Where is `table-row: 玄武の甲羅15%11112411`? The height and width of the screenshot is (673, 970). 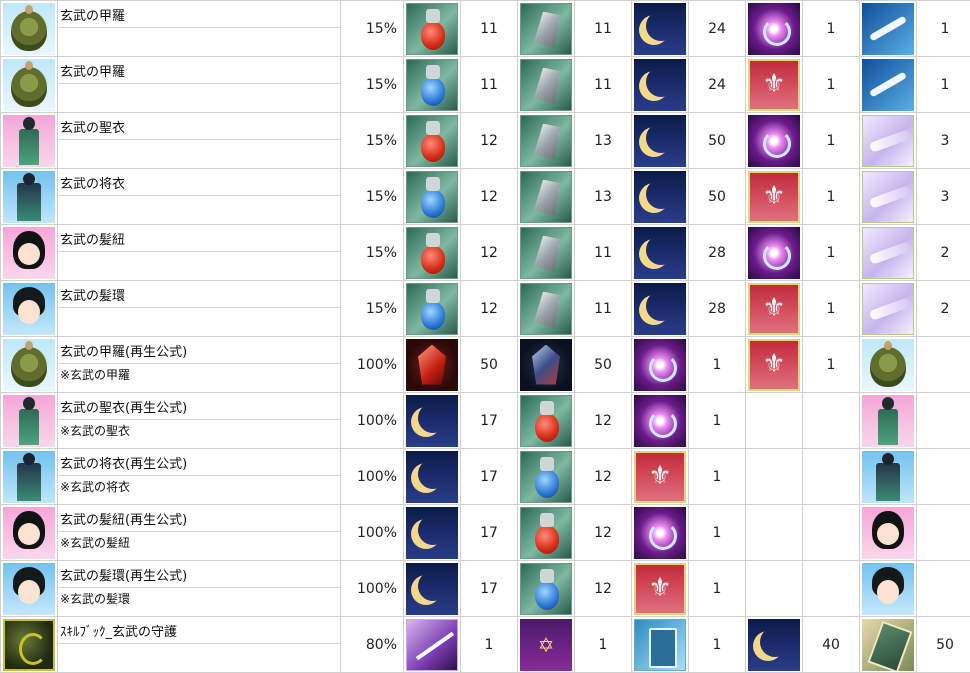
table-row: 玄武の甲羅15%11112411 is located at coordinates (485, 84).